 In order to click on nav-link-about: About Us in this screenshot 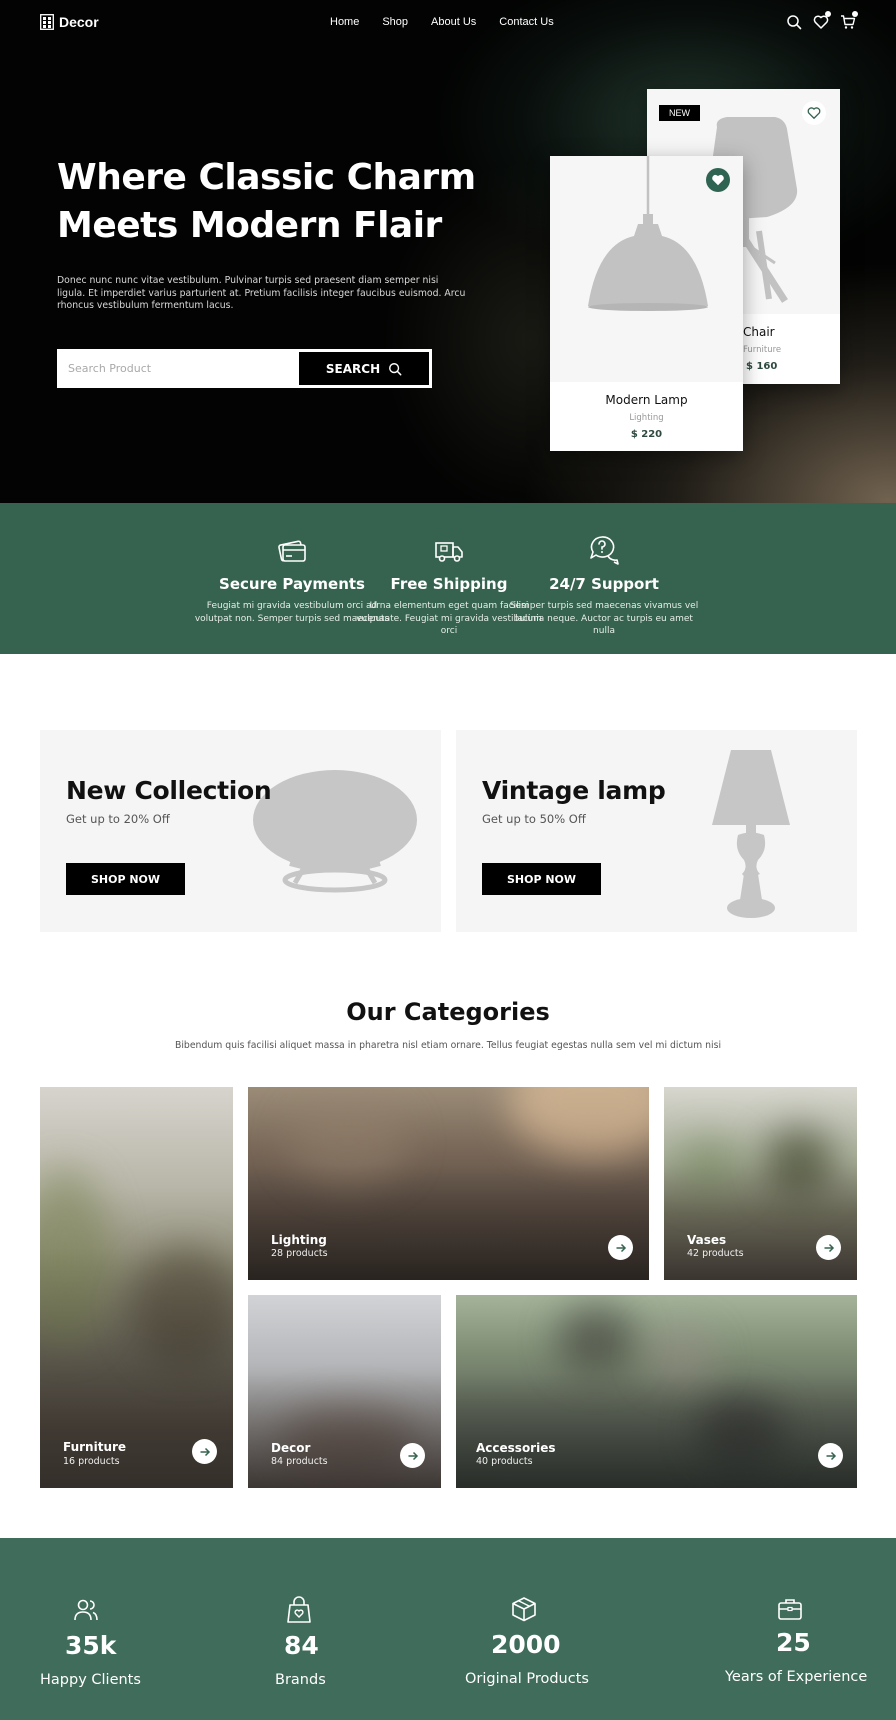, I will do `click(453, 22)`.